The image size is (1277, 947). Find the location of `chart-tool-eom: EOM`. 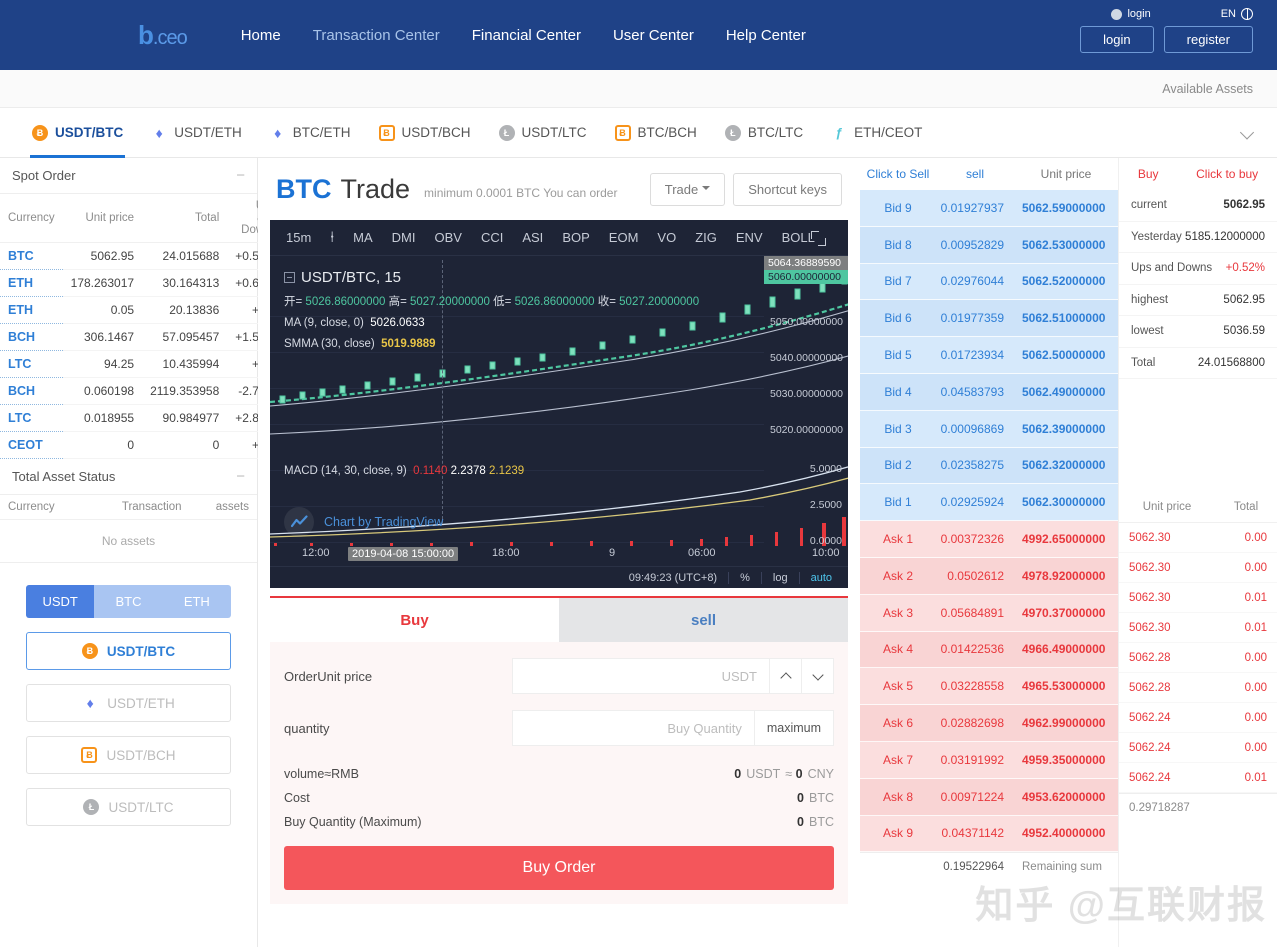

chart-tool-eom: EOM is located at coordinates (624, 237).